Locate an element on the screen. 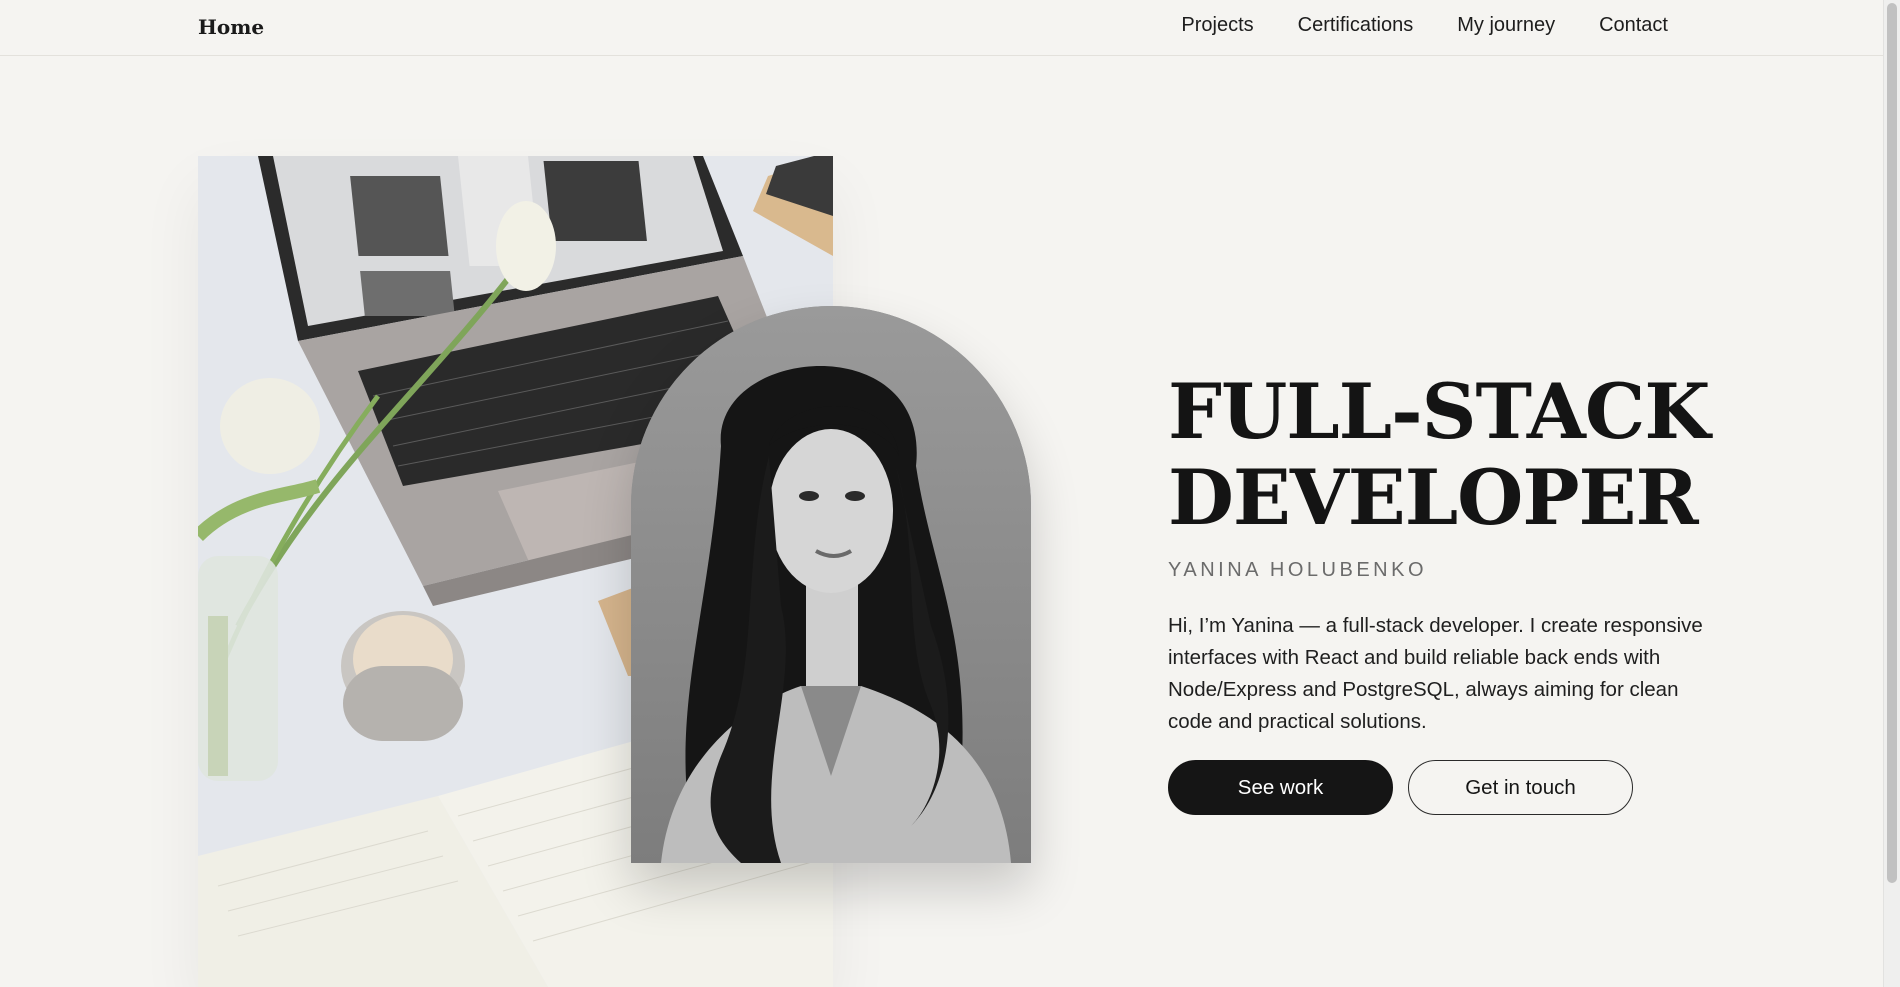 Image resolution: width=1900 pixels, height=987 pixels. hero-title-line-1: FULL-STACK is located at coordinates (1439, 411).